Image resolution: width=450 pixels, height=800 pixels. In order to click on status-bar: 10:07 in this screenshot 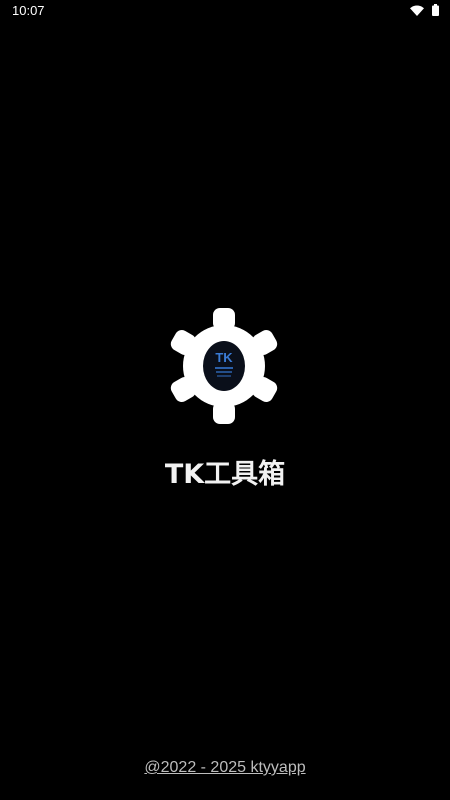, I will do `click(225, 11)`.